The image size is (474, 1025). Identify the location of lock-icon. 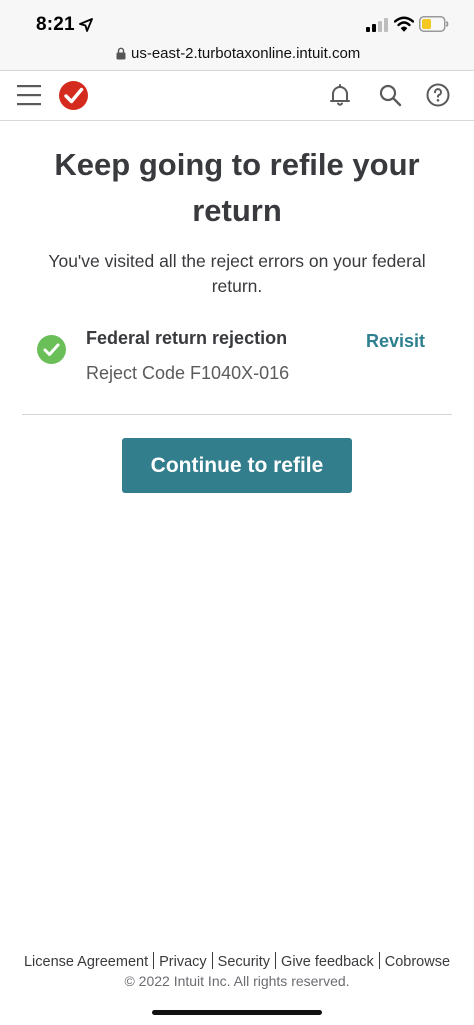
(121, 53).